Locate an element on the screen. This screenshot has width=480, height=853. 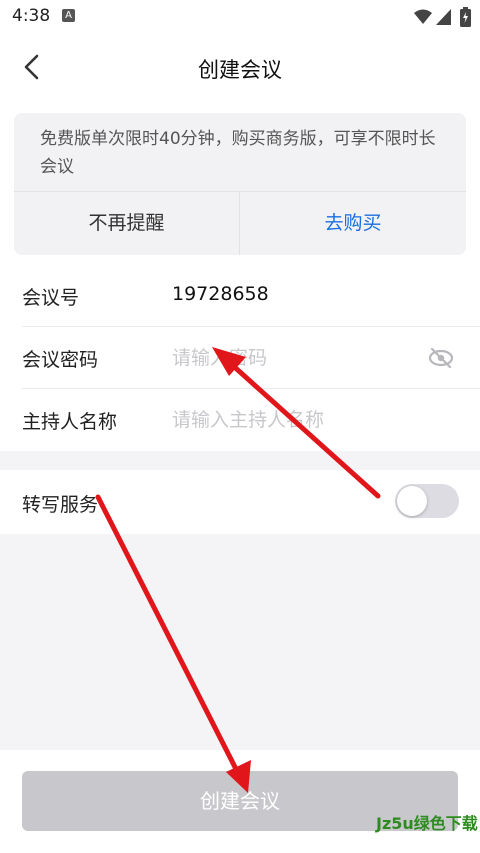
status-time: 4:38 is located at coordinates (31, 16).